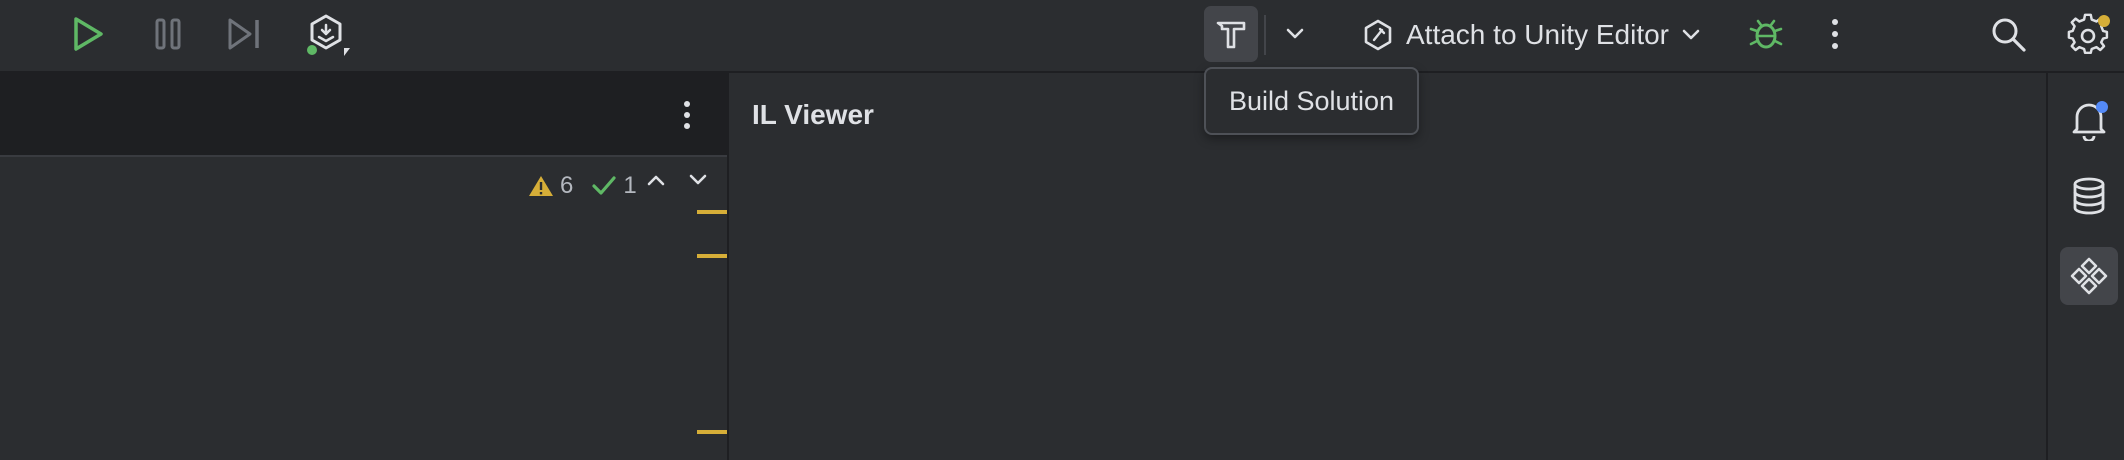  Describe the element at coordinates (168, 34) in the screenshot. I see `pause-icon` at that location.